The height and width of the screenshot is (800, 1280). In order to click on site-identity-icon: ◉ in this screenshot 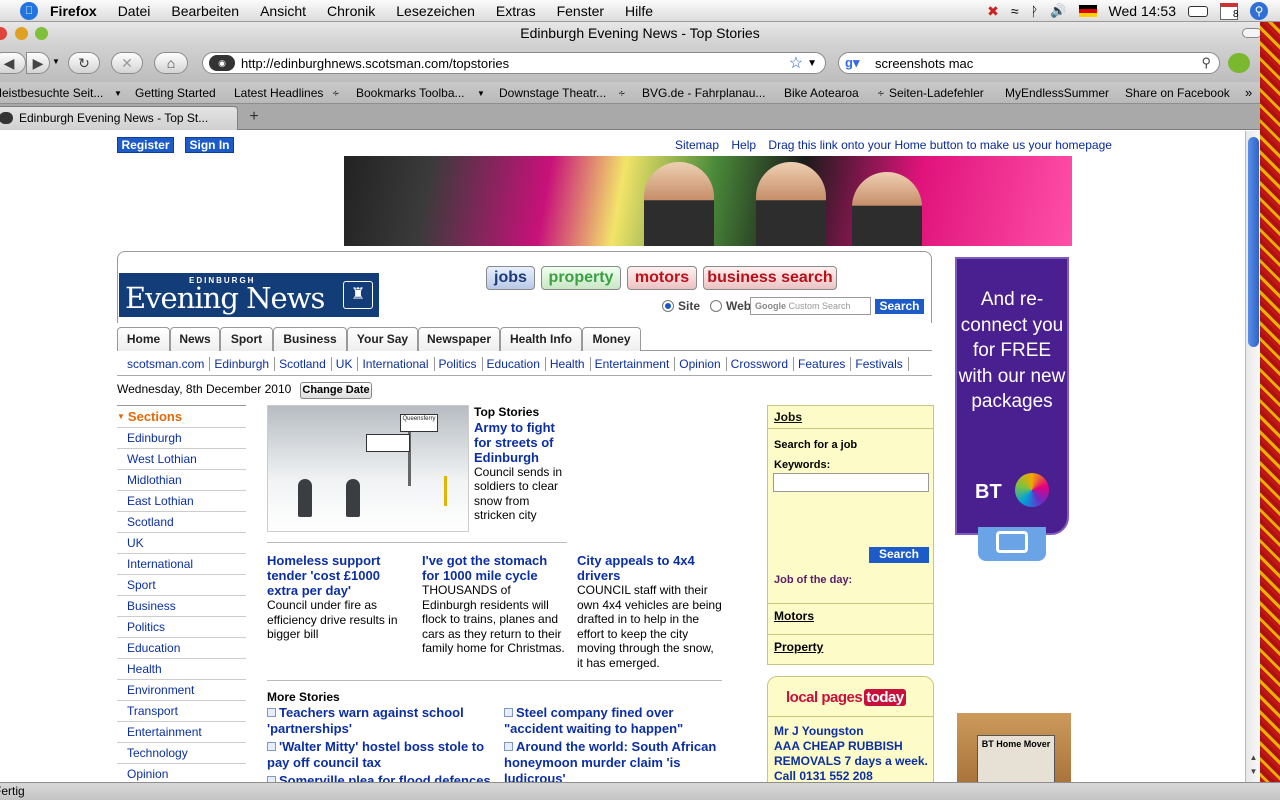, I will do `click(222, 63)`.